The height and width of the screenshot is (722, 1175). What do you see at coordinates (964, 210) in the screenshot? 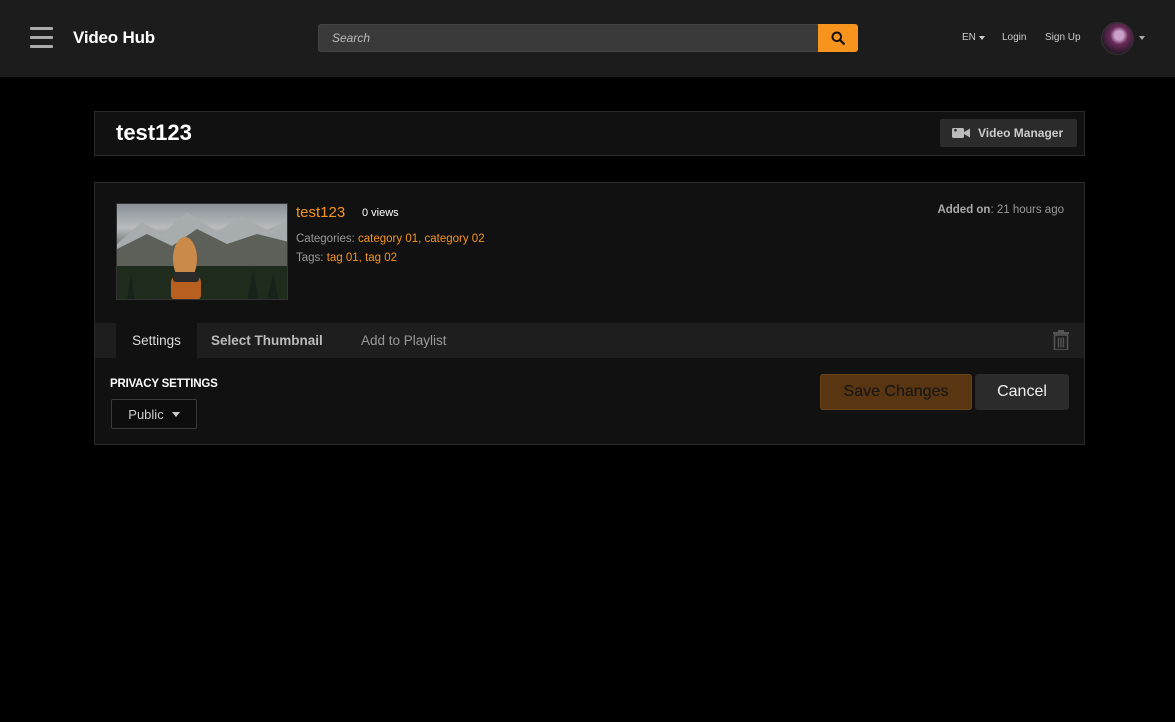
I see `added-on-label: Added on` at bounding box center [964, 210].